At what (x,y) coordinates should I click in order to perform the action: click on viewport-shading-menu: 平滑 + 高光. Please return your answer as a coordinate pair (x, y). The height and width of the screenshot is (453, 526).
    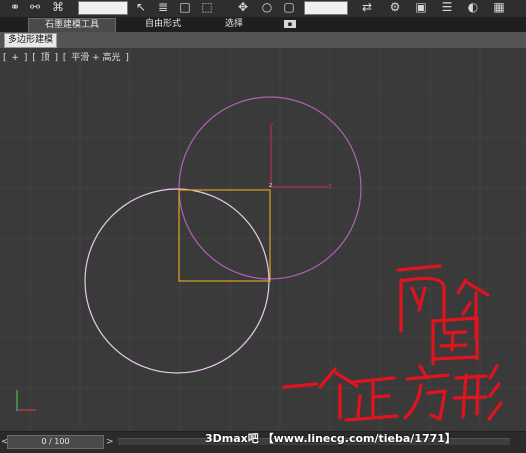
    Looking at the image, I should click on (95, 58).